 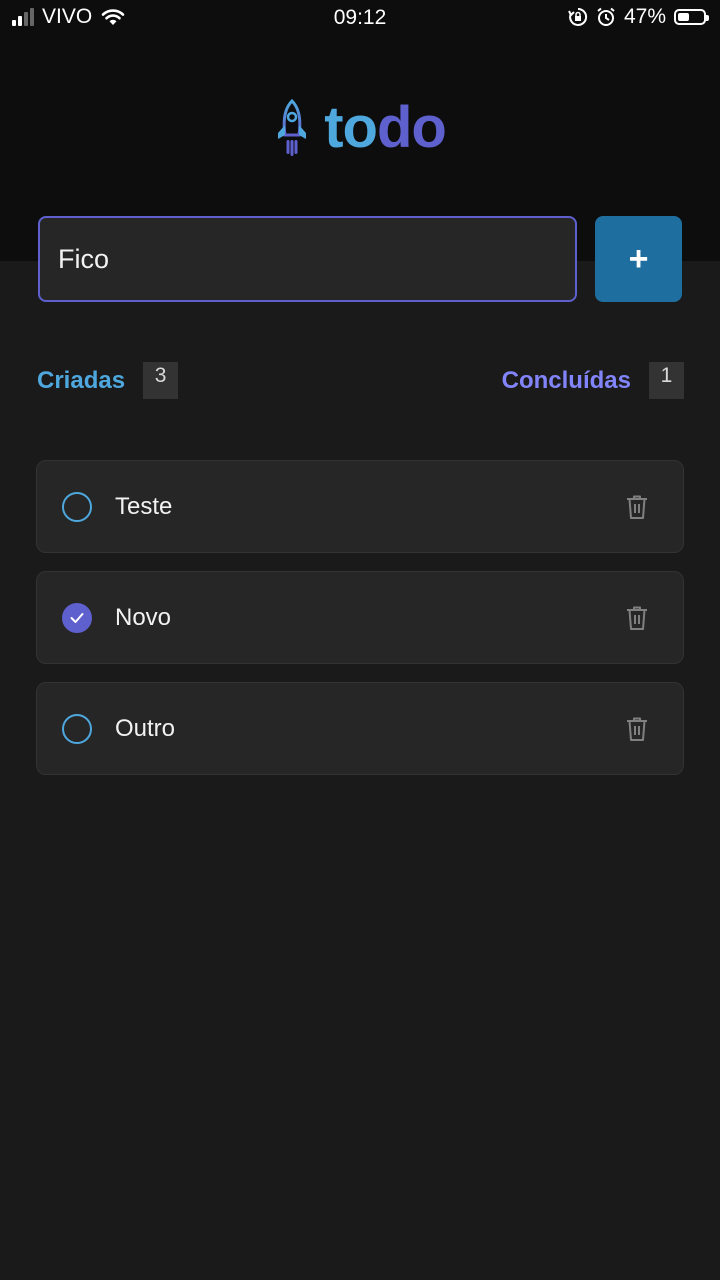 I want to click on status-right: 47%, so click(x=638, y=17).